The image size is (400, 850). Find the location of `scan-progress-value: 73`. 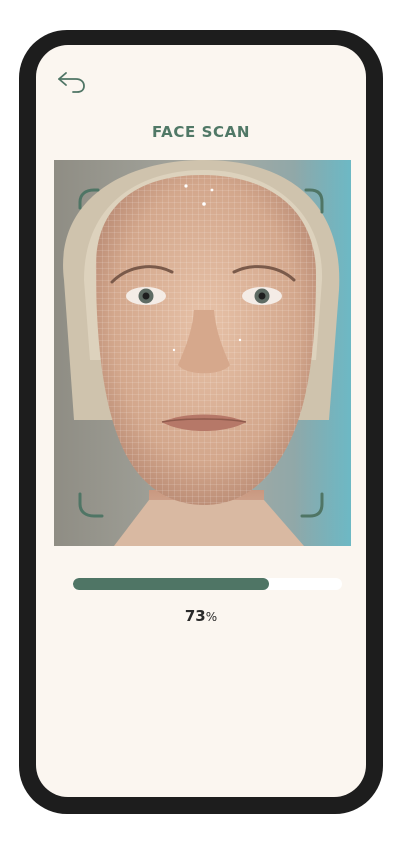

scan-progress-value: 73 is located at coordinates (195, 616).